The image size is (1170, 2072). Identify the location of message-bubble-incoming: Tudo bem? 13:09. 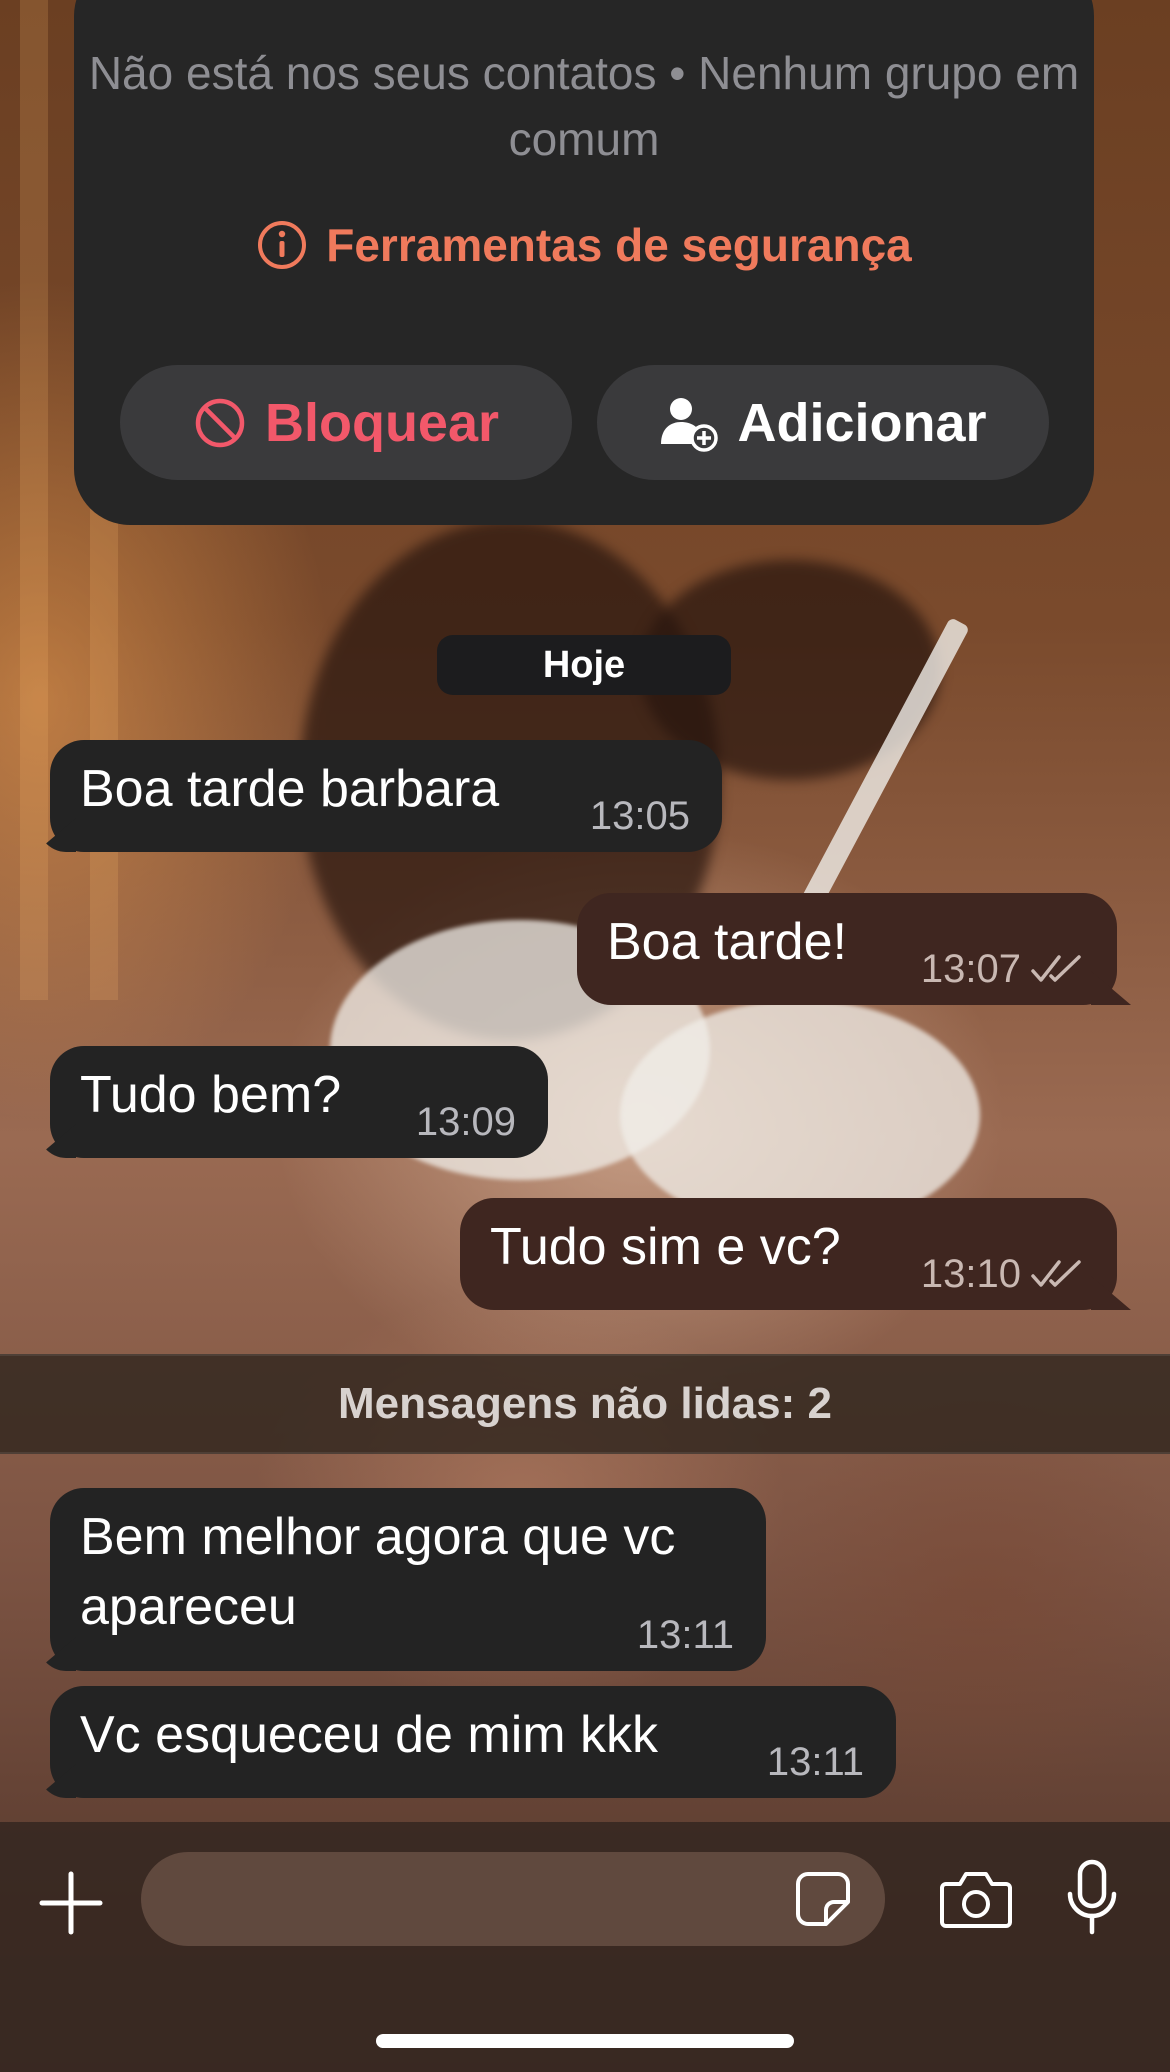
(299, 1102).